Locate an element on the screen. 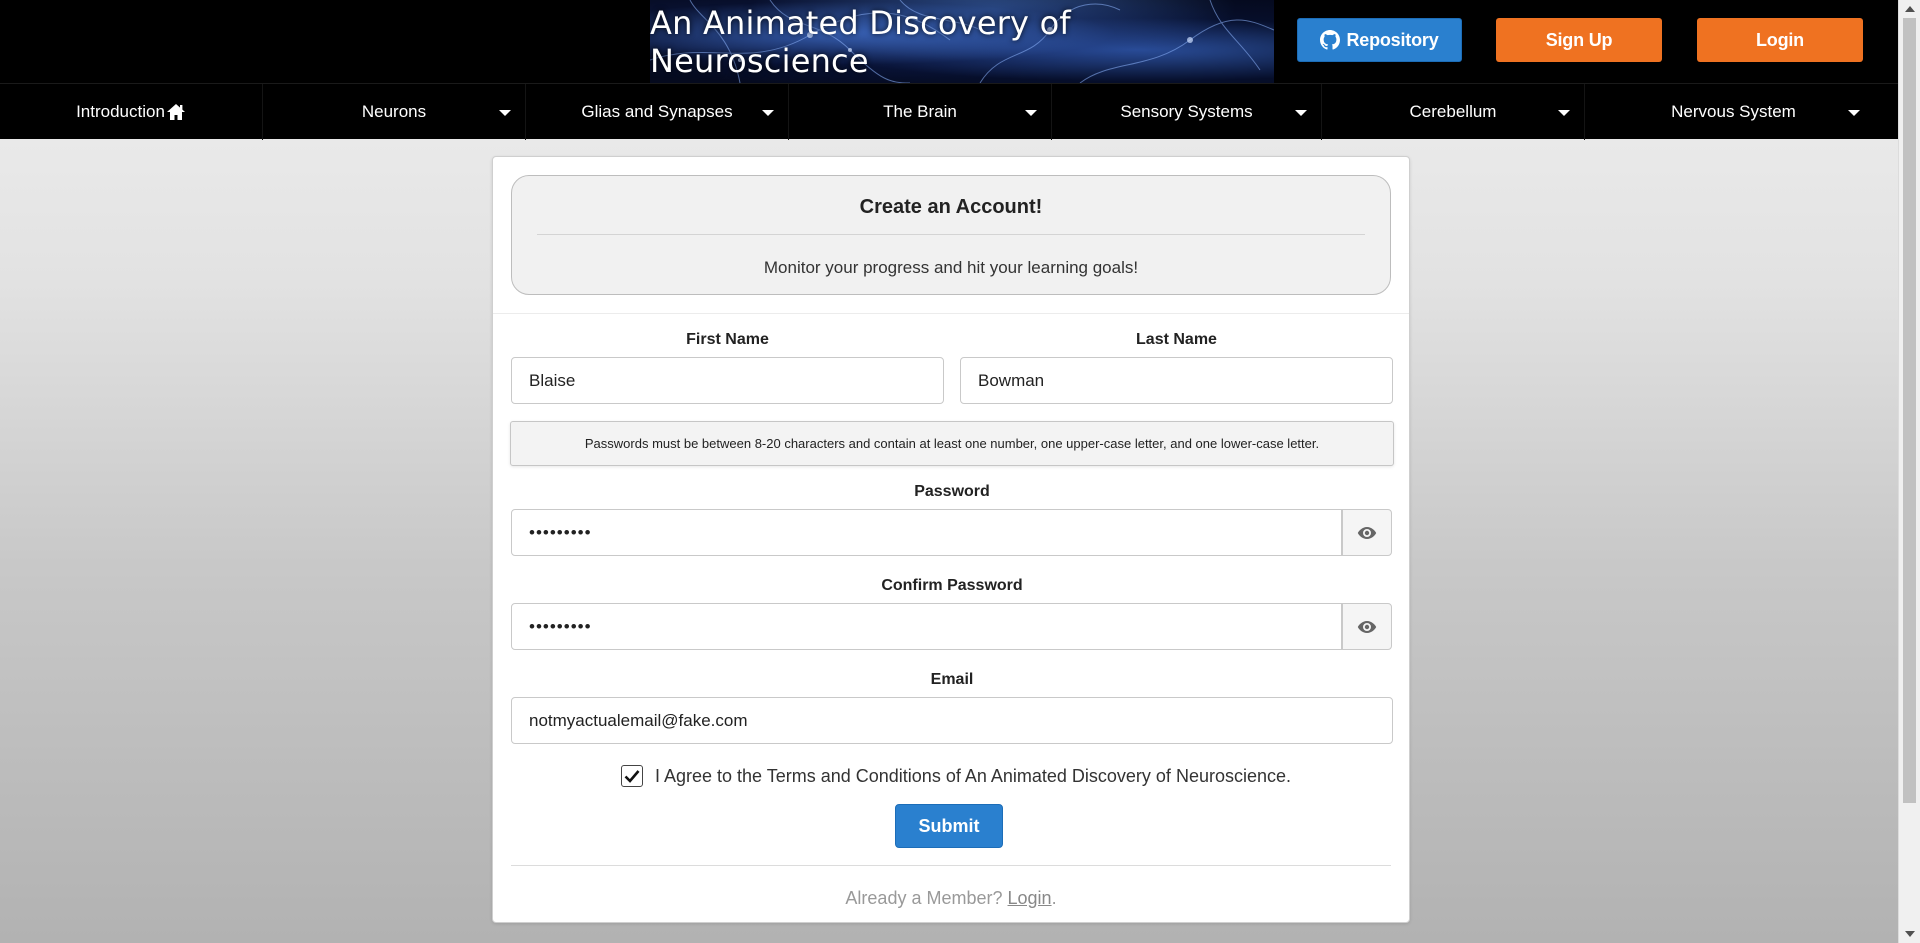  checkmark-icon is located at coordinates (632, 776).